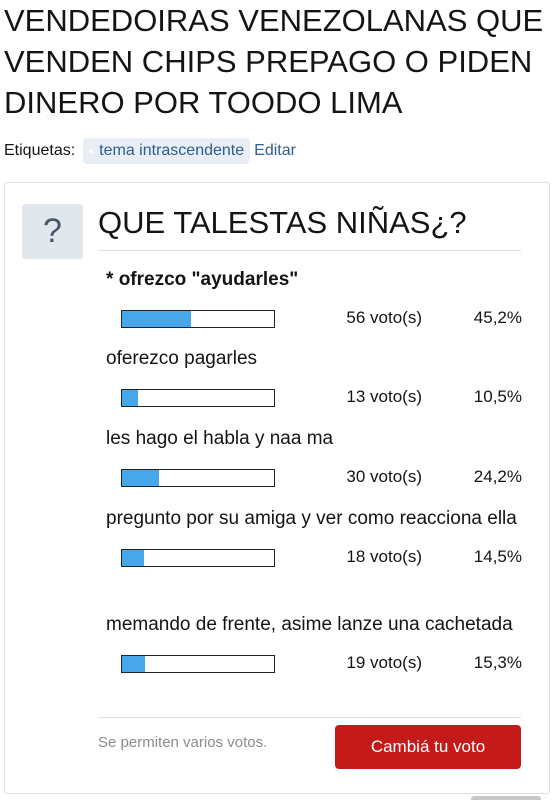  I want to click on poll-result-row: 19 voto(s) 15,3%, so click(314, 663).